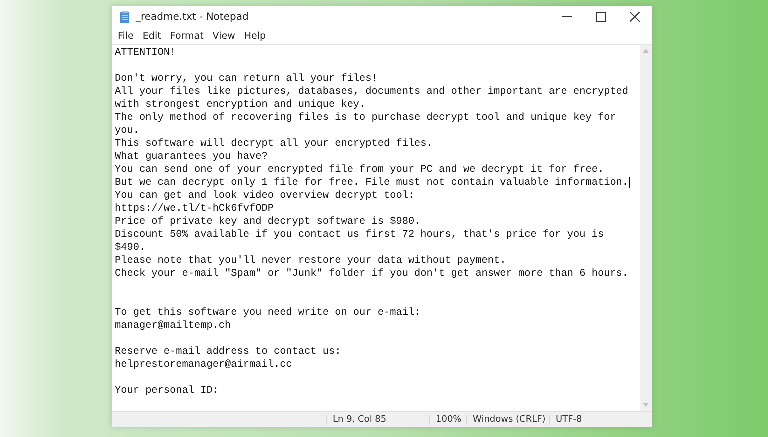 This screenshot has width=768, height=437. I want to click on text-line: You can send one of your encrypted file from your PC and we decrypt it for free., so click(359, 170).